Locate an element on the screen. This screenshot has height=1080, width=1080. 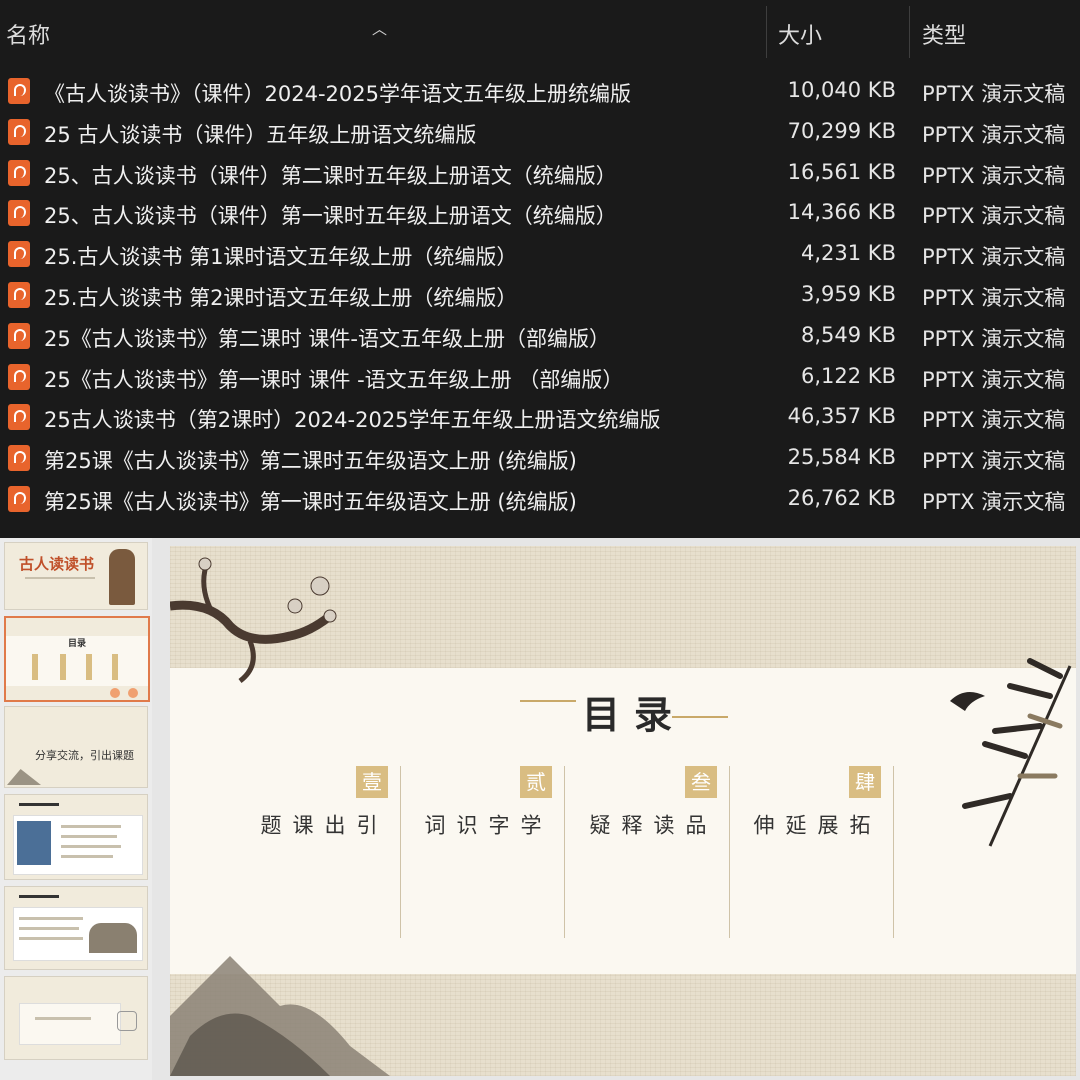
thumbnail-title: 古人读读书 is located at coordinates (57, 564).